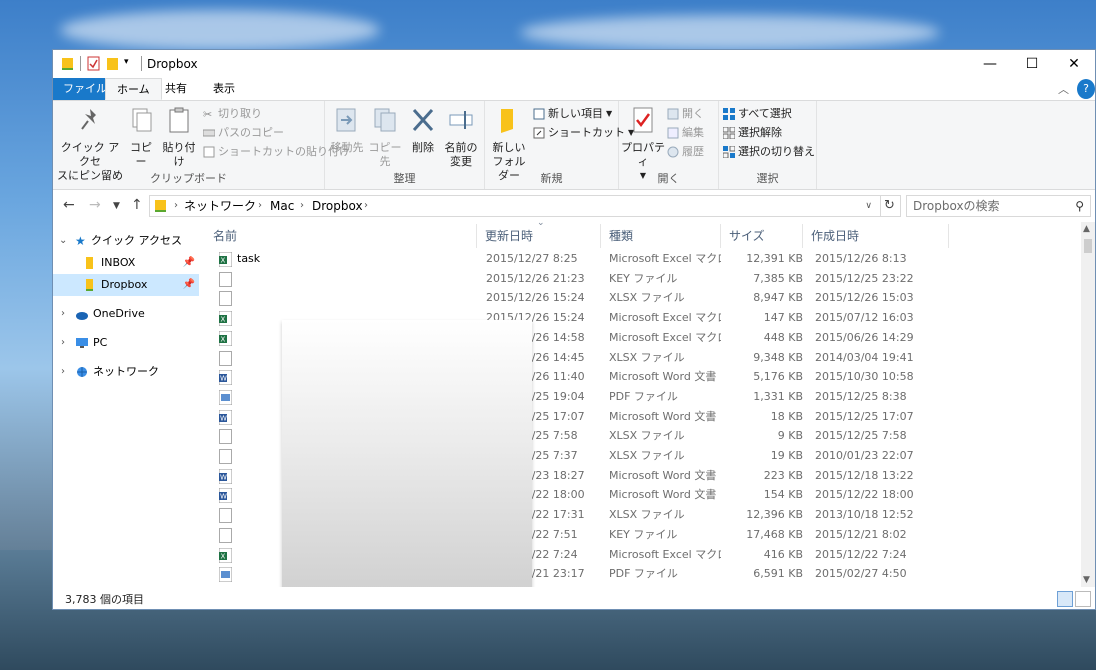 This screenshot has height=670, width=1096. I want to click on edit-button: 編集, so click(685, 133).